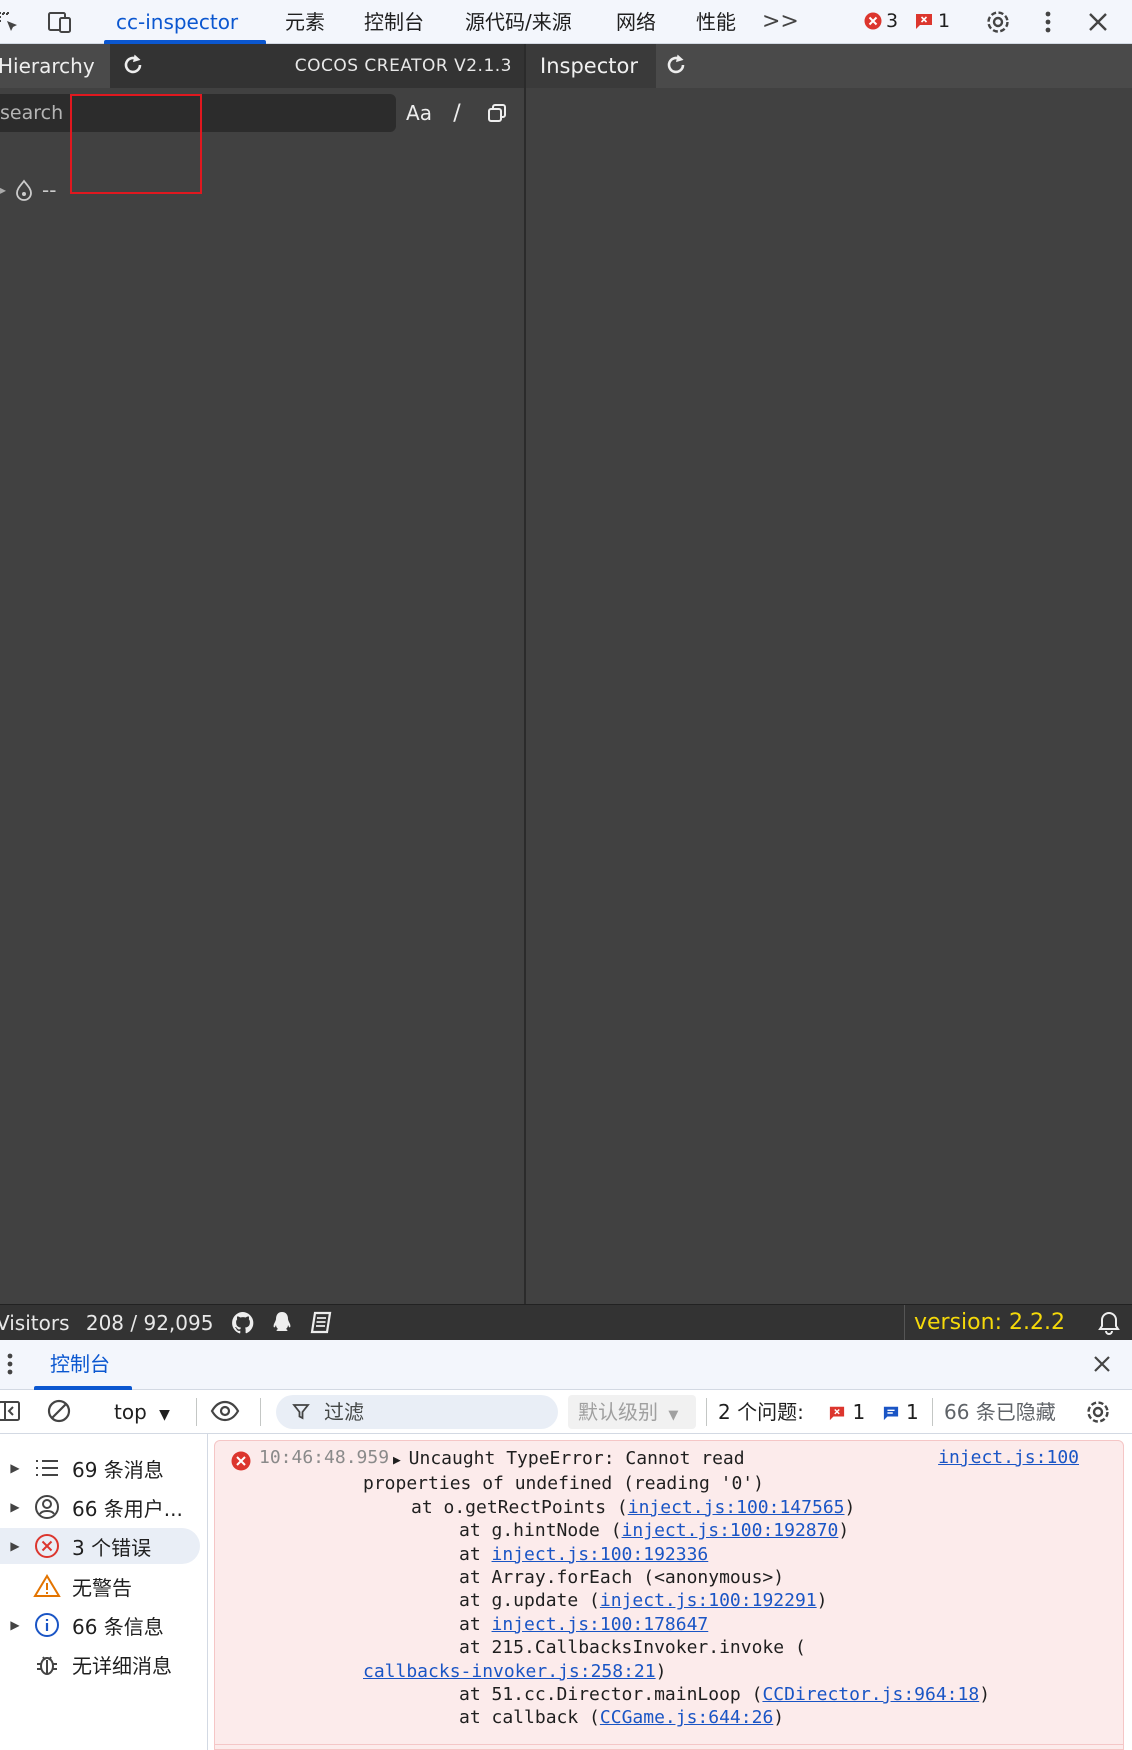 This screenshot has height=1750, width=1132. Describe the element at coordinates (1098, 1412) in the screenshot. I see `console-settings-gear-icon` at that location.